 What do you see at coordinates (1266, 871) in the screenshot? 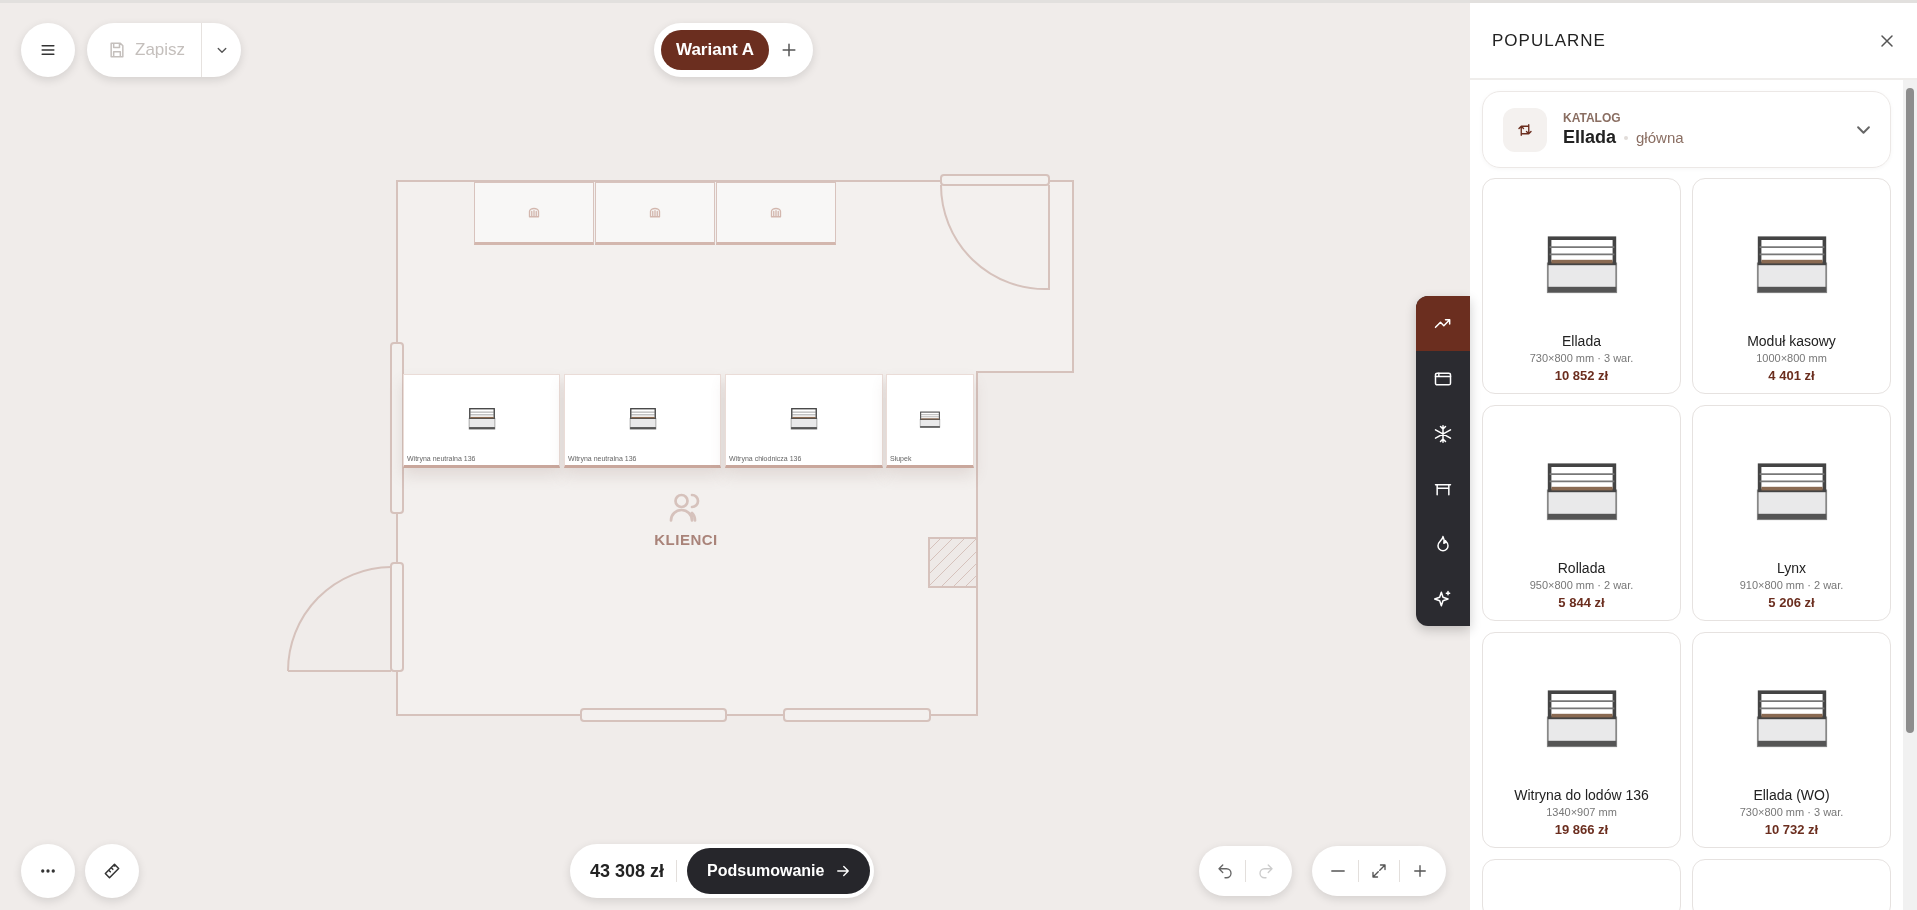
I see `redo-icon` at bounding box center [1266, 871].